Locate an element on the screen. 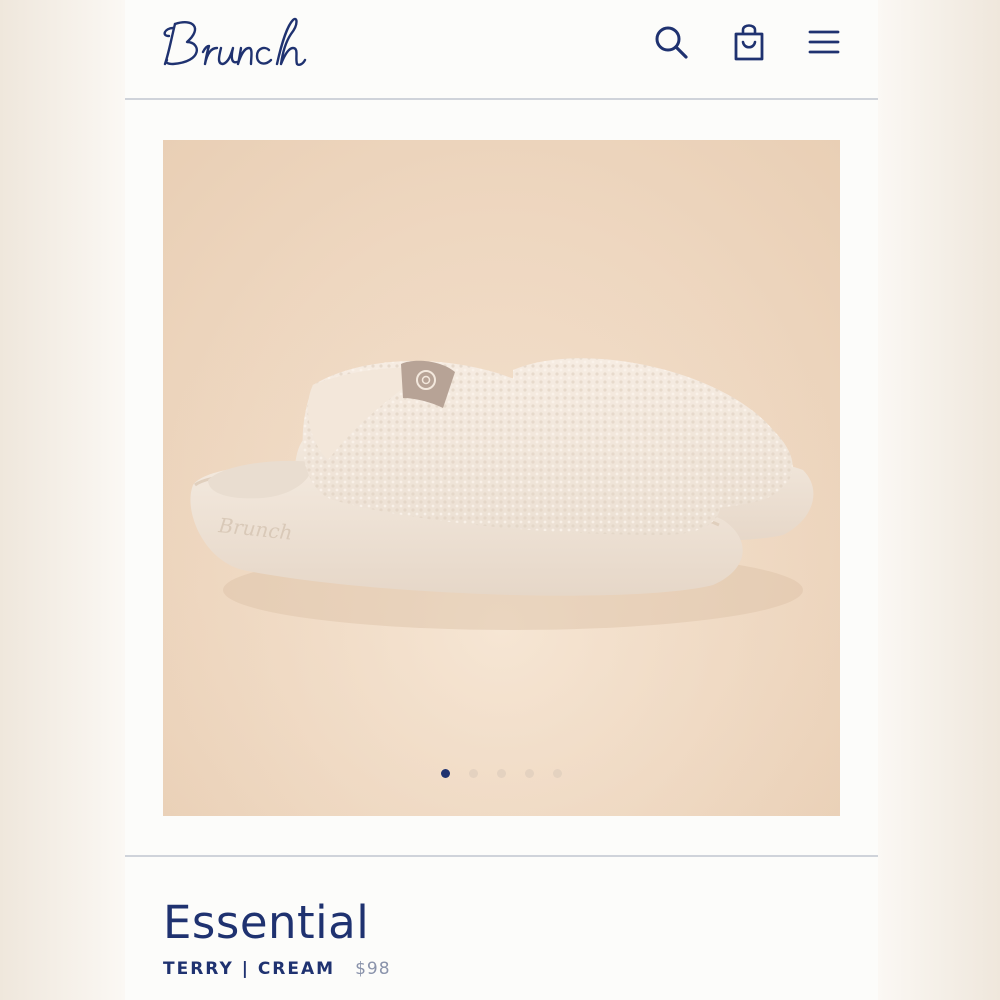  menu-button is located at coordinates (824, 42).